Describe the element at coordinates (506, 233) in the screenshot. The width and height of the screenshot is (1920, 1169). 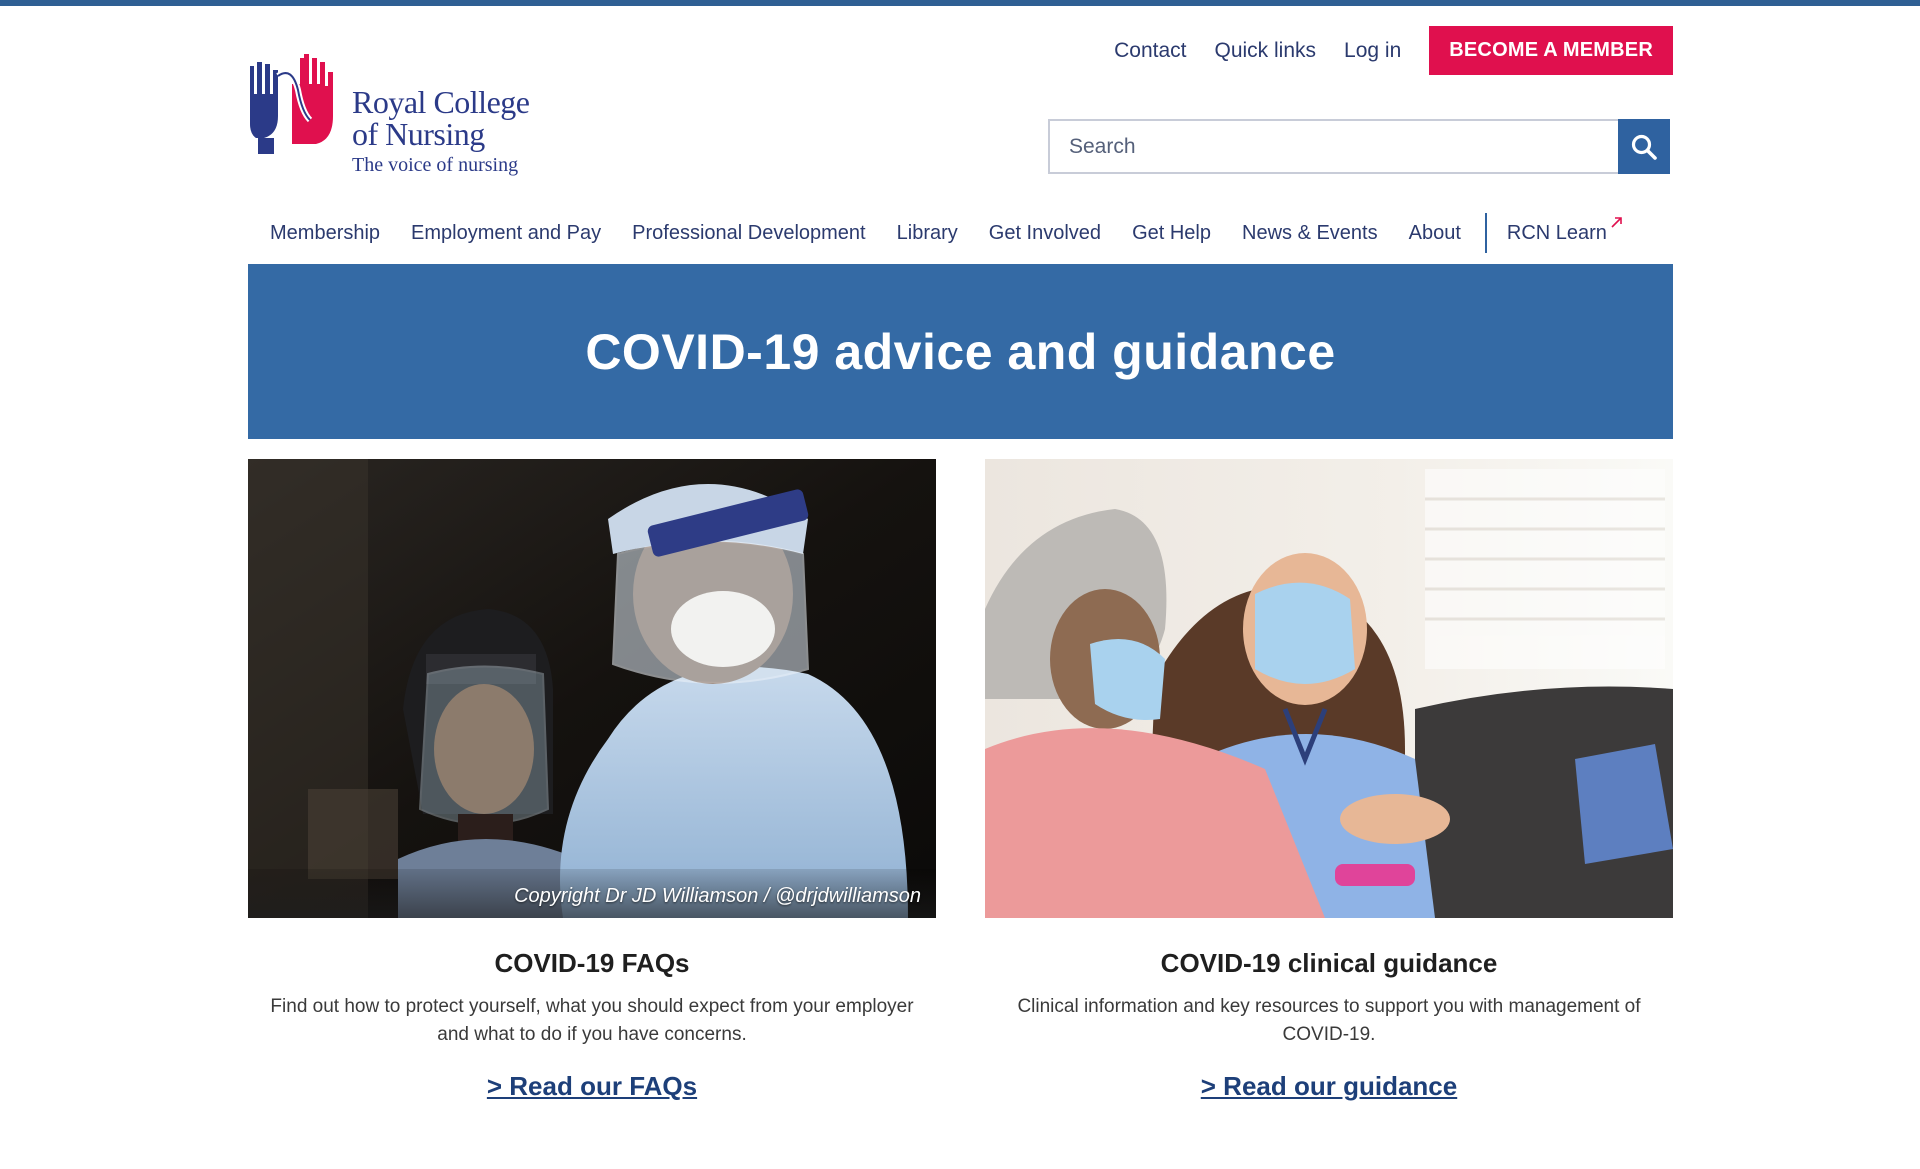
I see `nav-employment-and-pay: Employment and Pay` at that location.